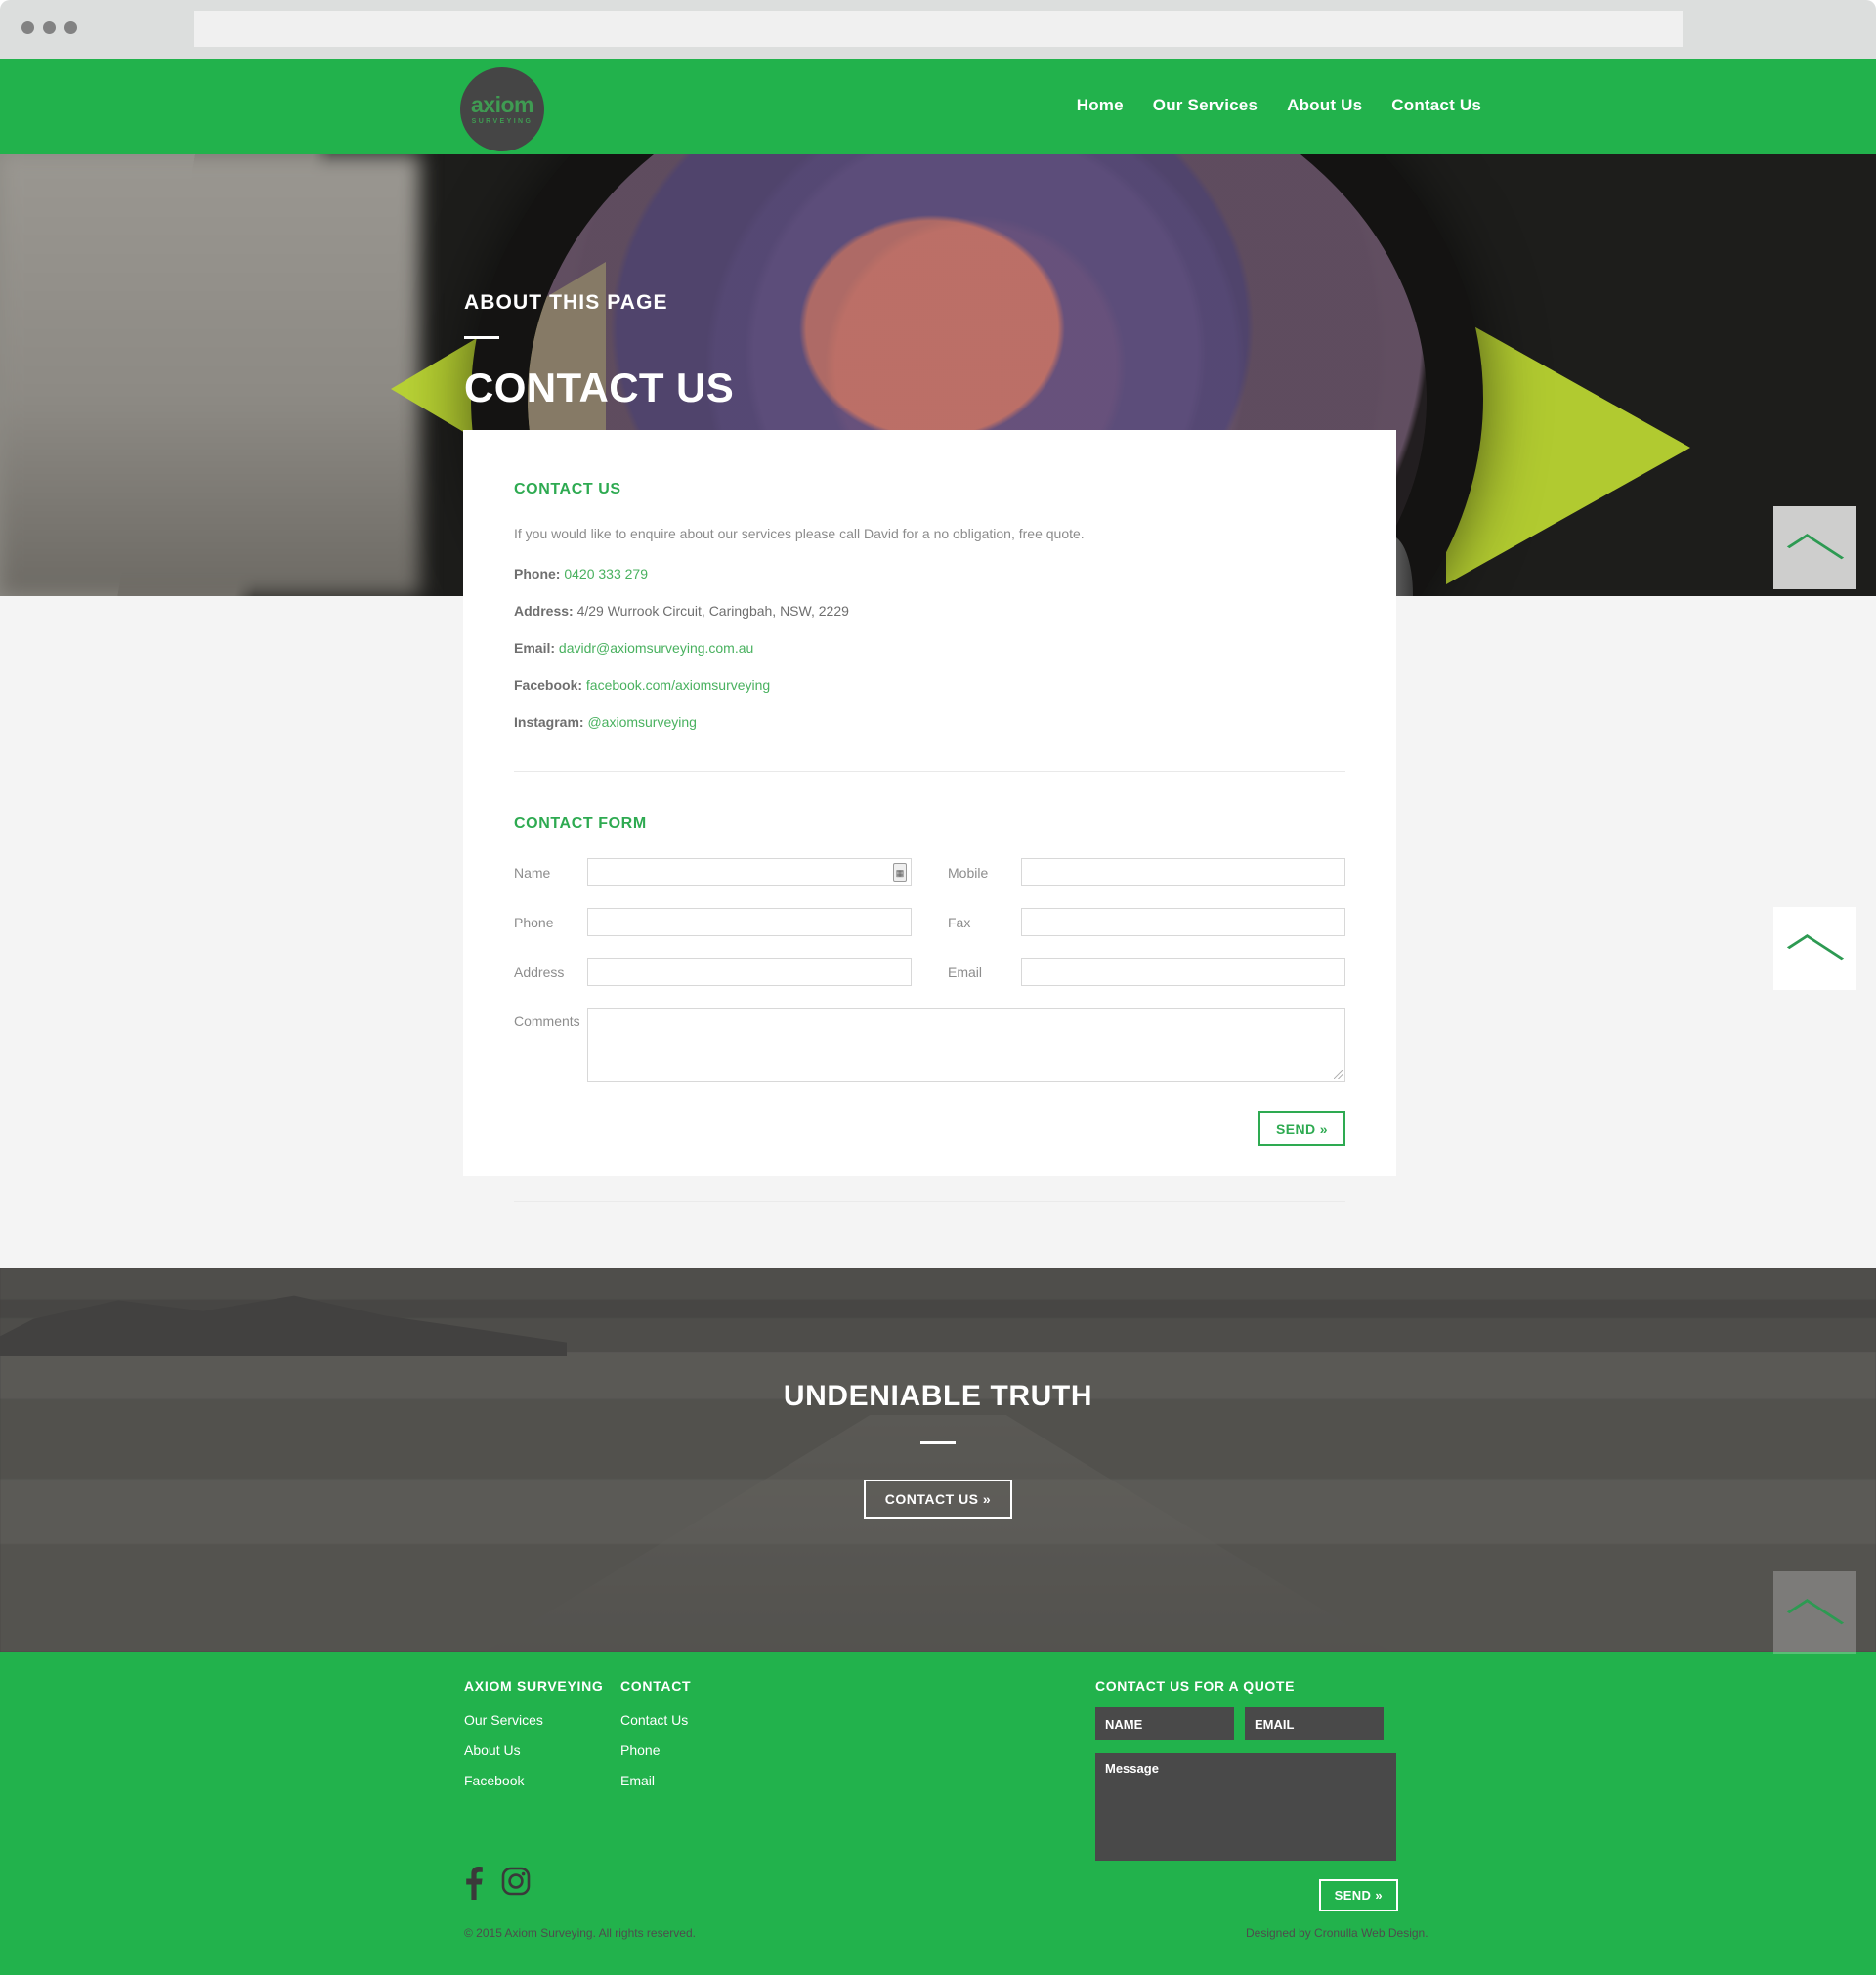 The width and height of the screenshot is (1876, 1975). I want to click on field-phone-wrapper, so click(749, 922).